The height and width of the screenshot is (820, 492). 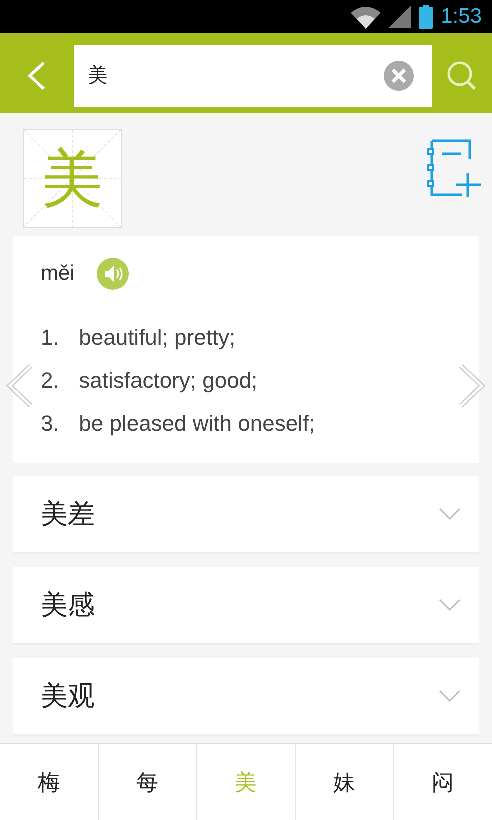 I want to click on add-to-notebook-icon, so click(x=454, y=168).